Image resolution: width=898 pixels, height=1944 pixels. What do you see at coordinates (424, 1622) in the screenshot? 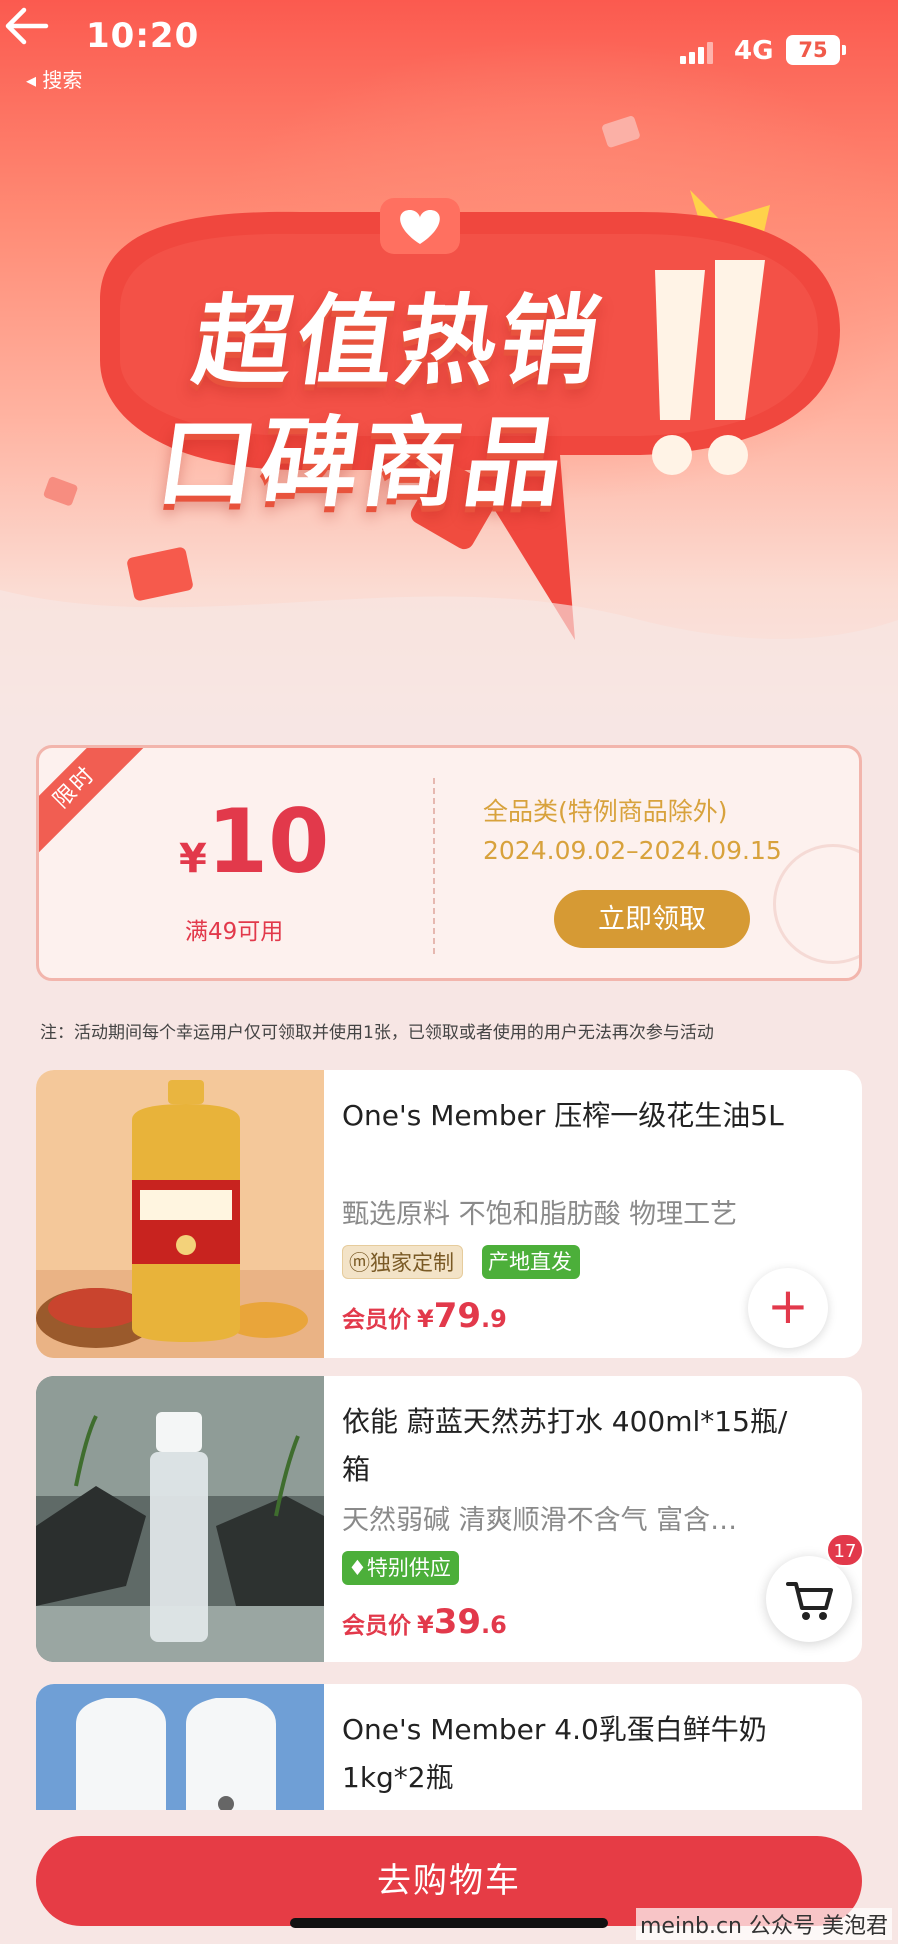
I see `member-price: 会员价 ¥39.6` at bounding box center [424, 1622].